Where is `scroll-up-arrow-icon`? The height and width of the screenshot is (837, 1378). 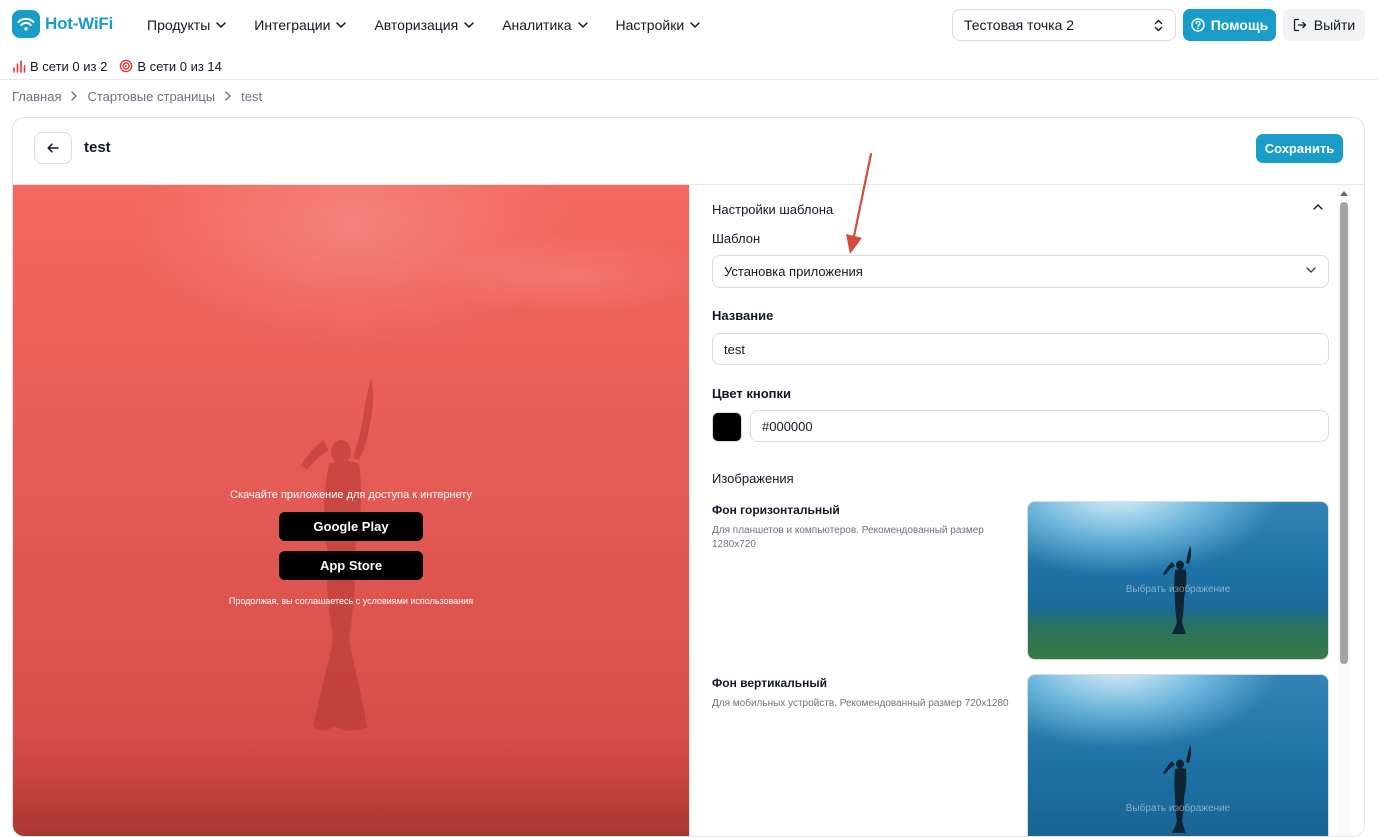 scroll-up-arrow-icon is located at coordinates (1344, 193).